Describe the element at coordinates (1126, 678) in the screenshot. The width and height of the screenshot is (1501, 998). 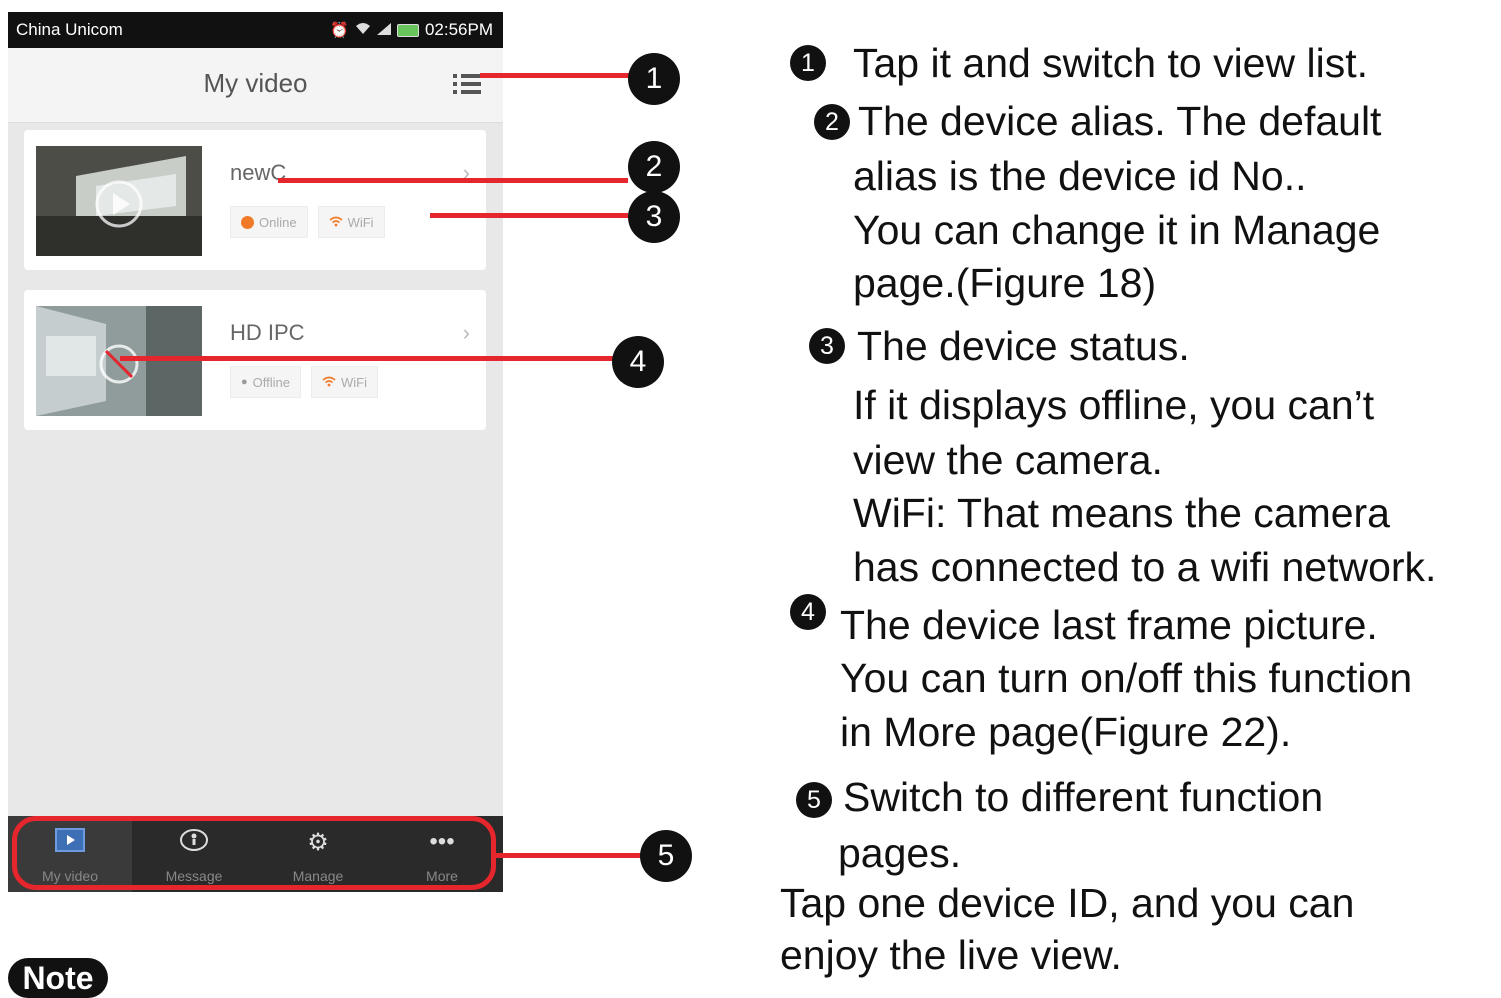
I see `instruction-4-line-2: You can turn on/off this function` at that location.